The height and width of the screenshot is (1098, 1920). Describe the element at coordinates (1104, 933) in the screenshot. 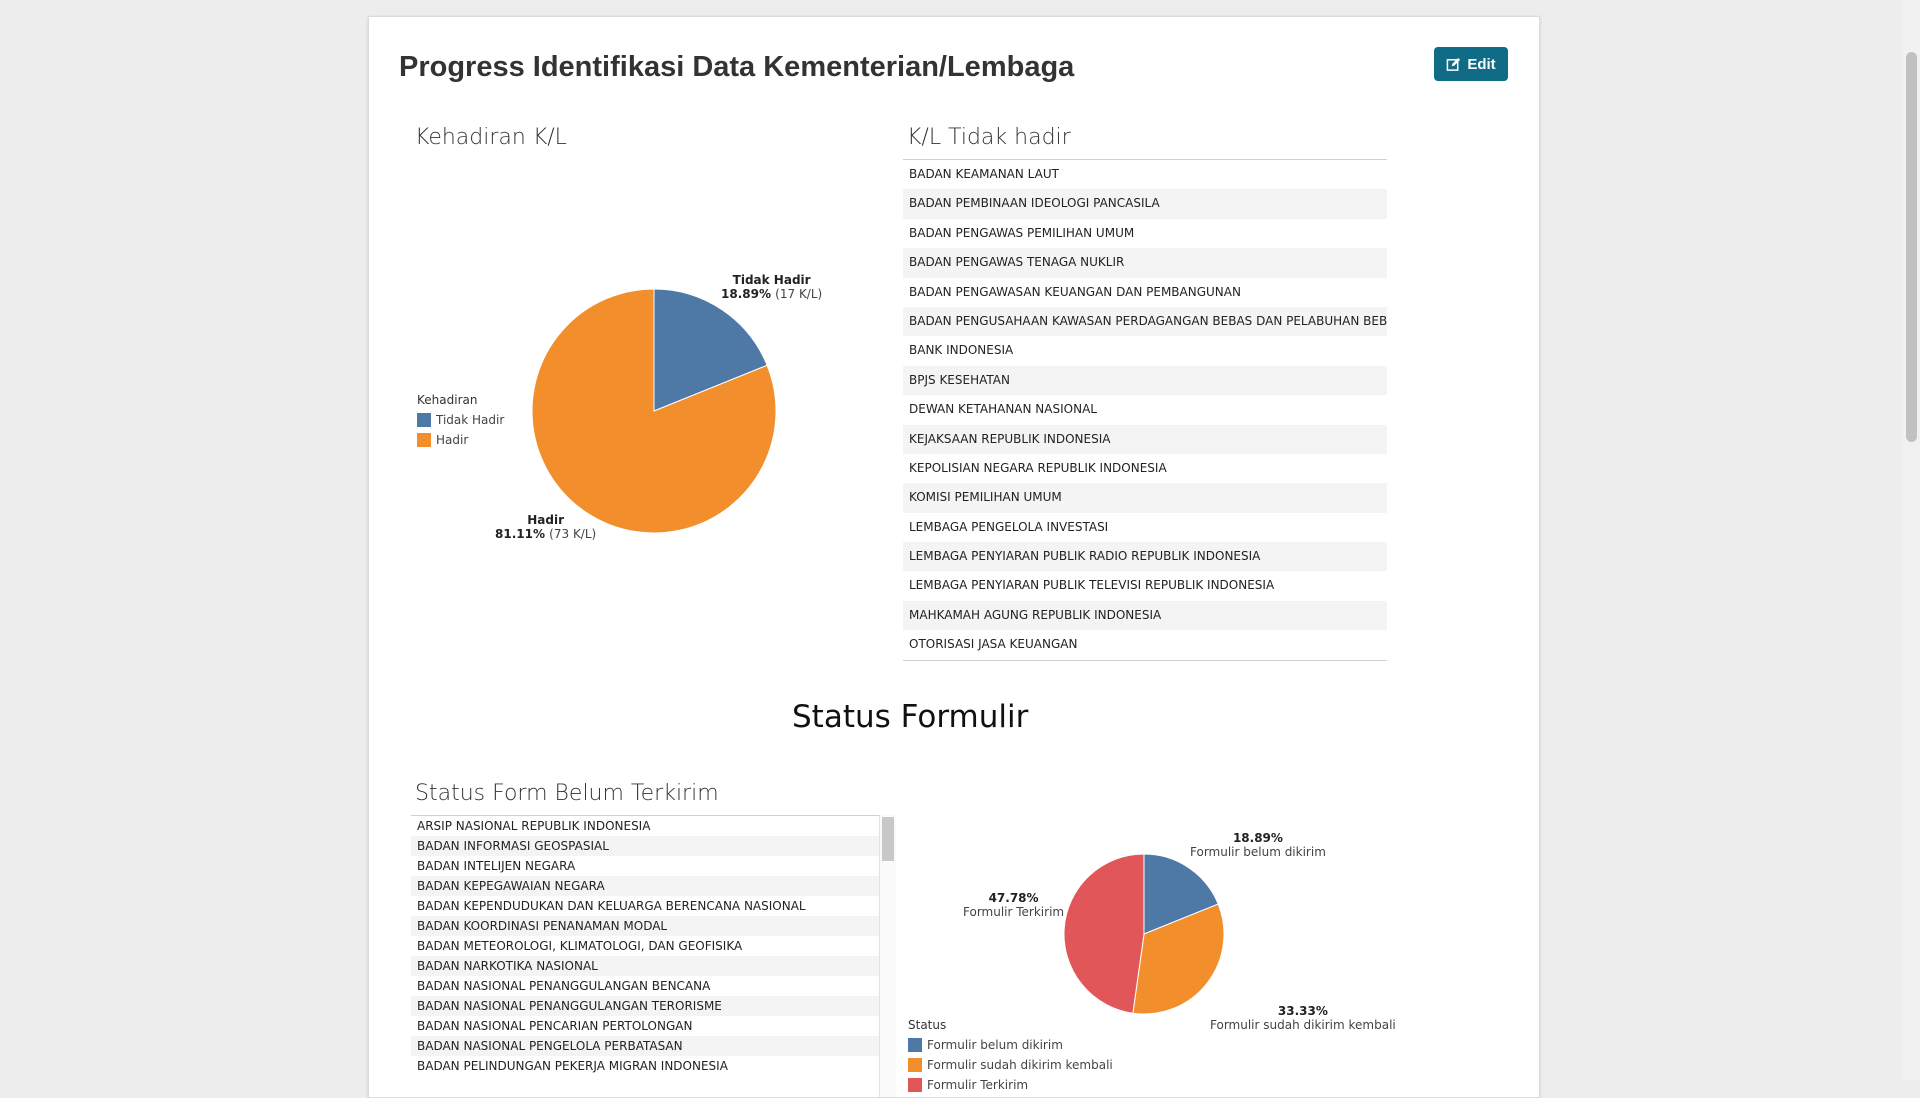

I see `pie-slice-terkirim` at that location.